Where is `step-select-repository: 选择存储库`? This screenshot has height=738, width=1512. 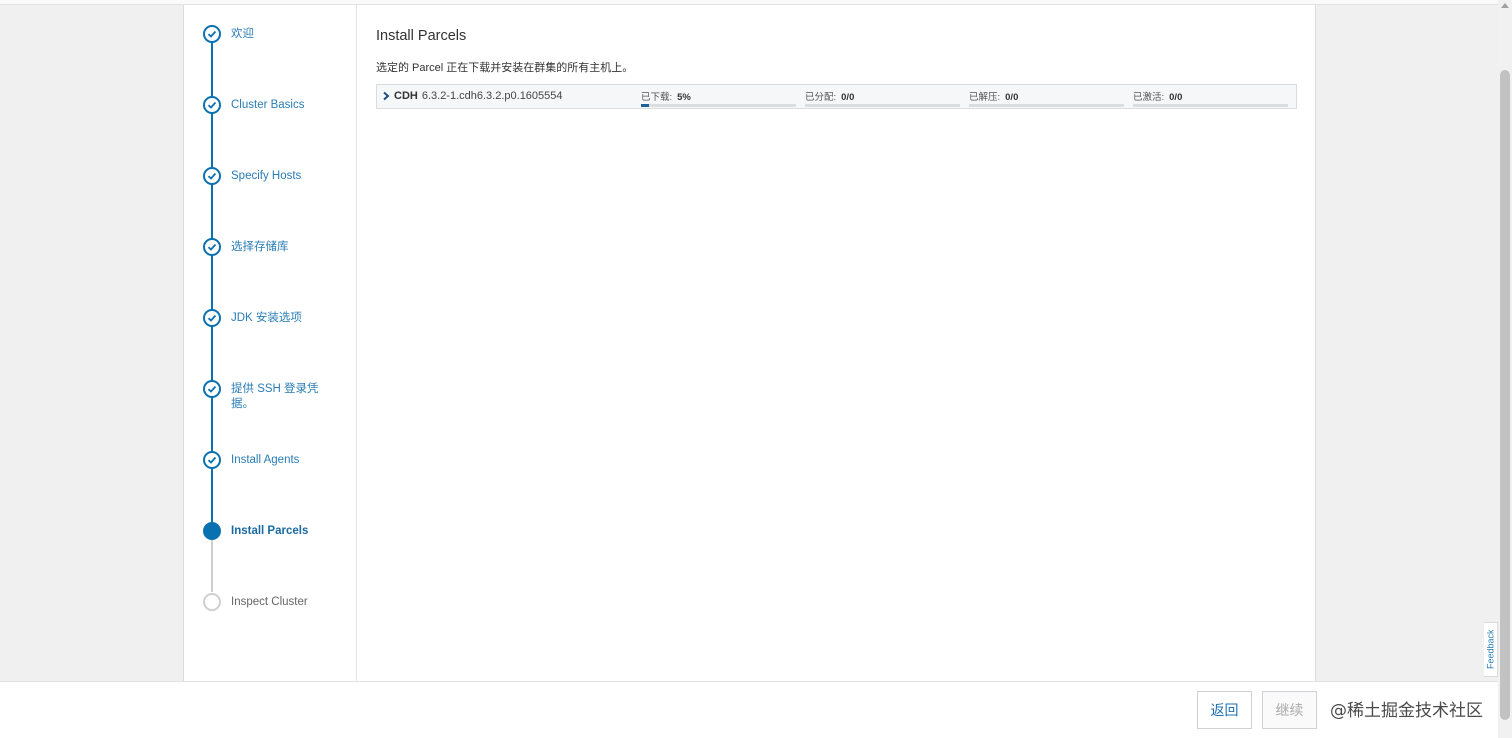
step-select-repository: 选择存储库 is located at coordinates (278, 258).